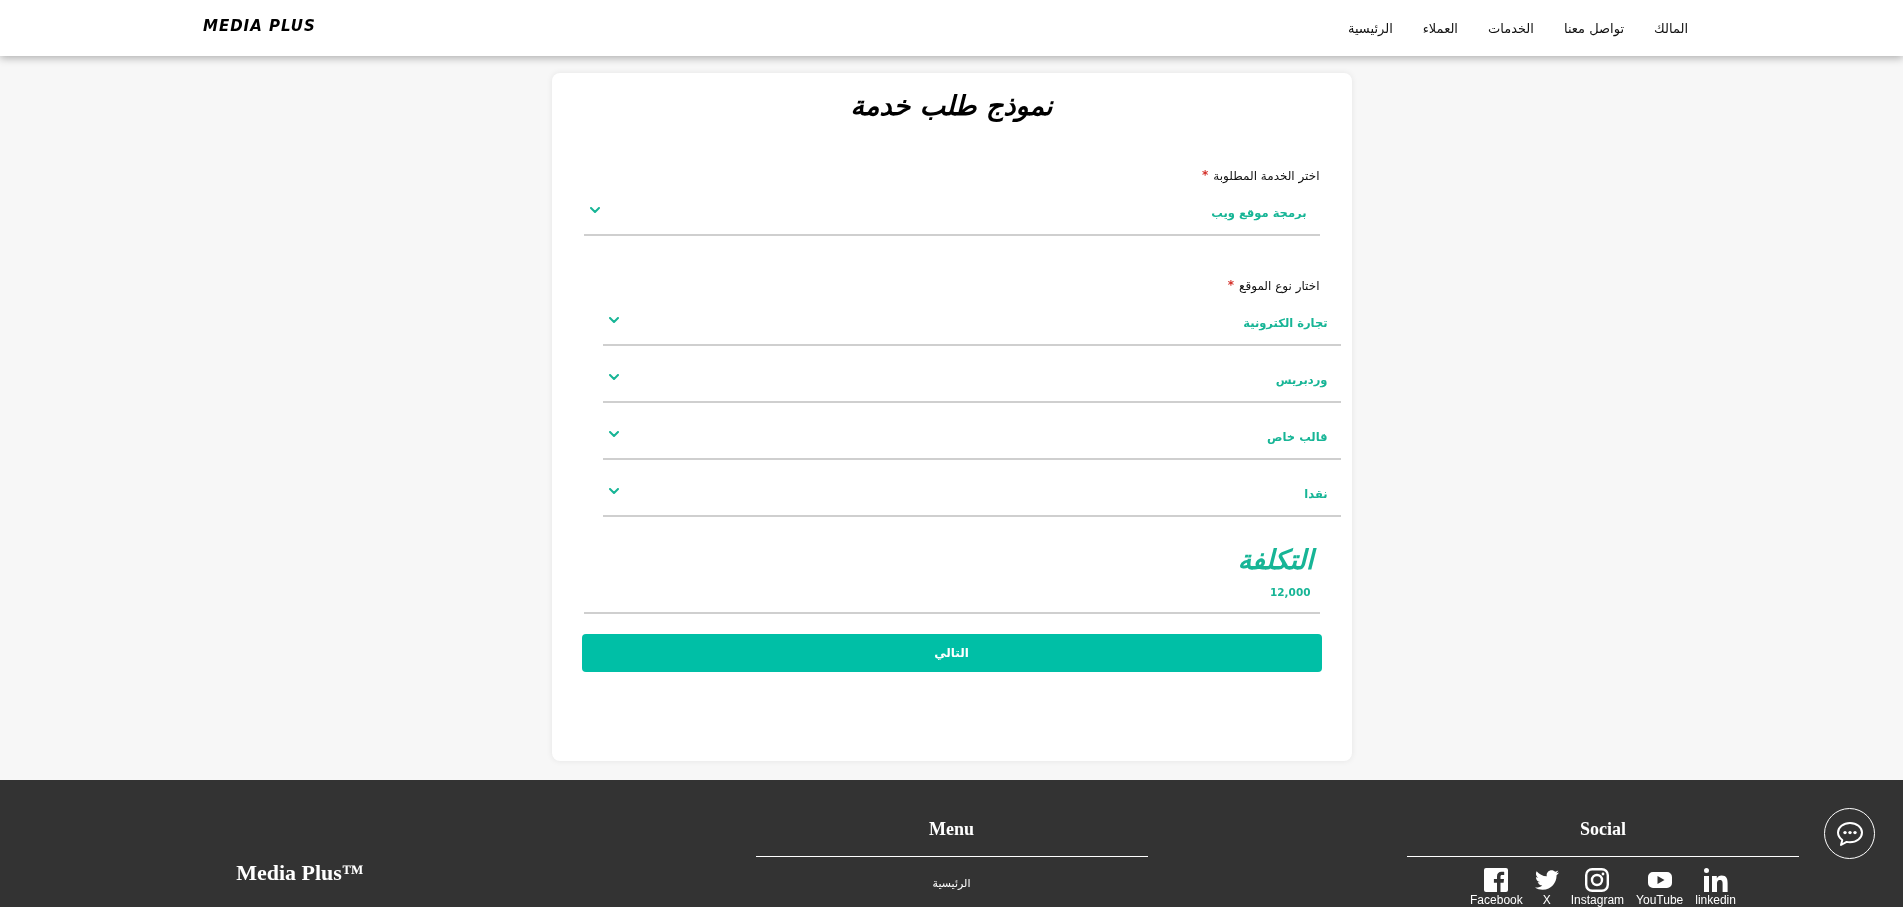  Describe the element at coordinates (300, 873) in the screenshot. I see `footer-brand: Media Plus™` at that location.